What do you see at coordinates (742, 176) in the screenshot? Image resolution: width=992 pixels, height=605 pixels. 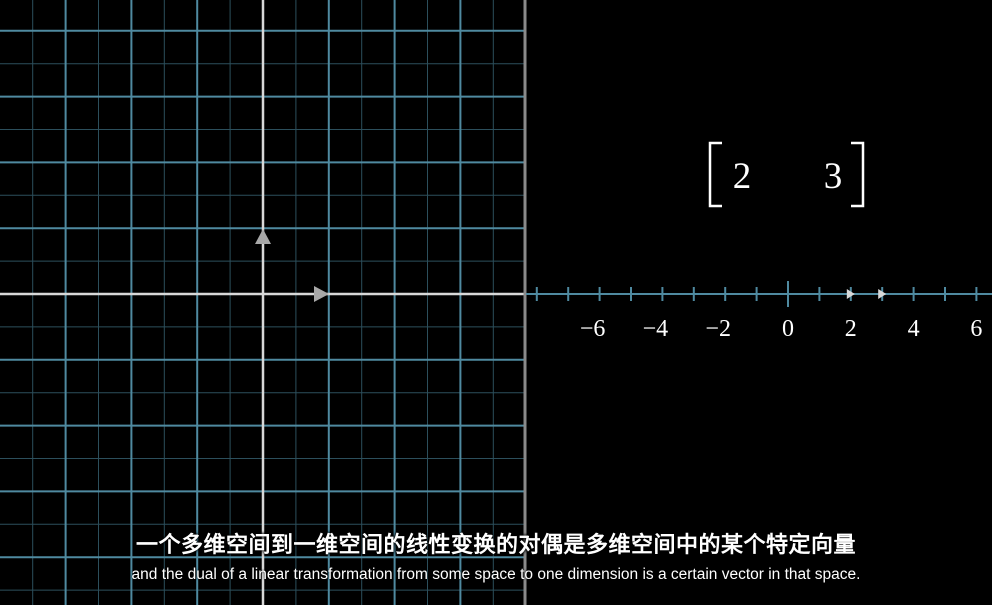 I see `matrix-entry-1: 2` at bounding box center [742, 176].